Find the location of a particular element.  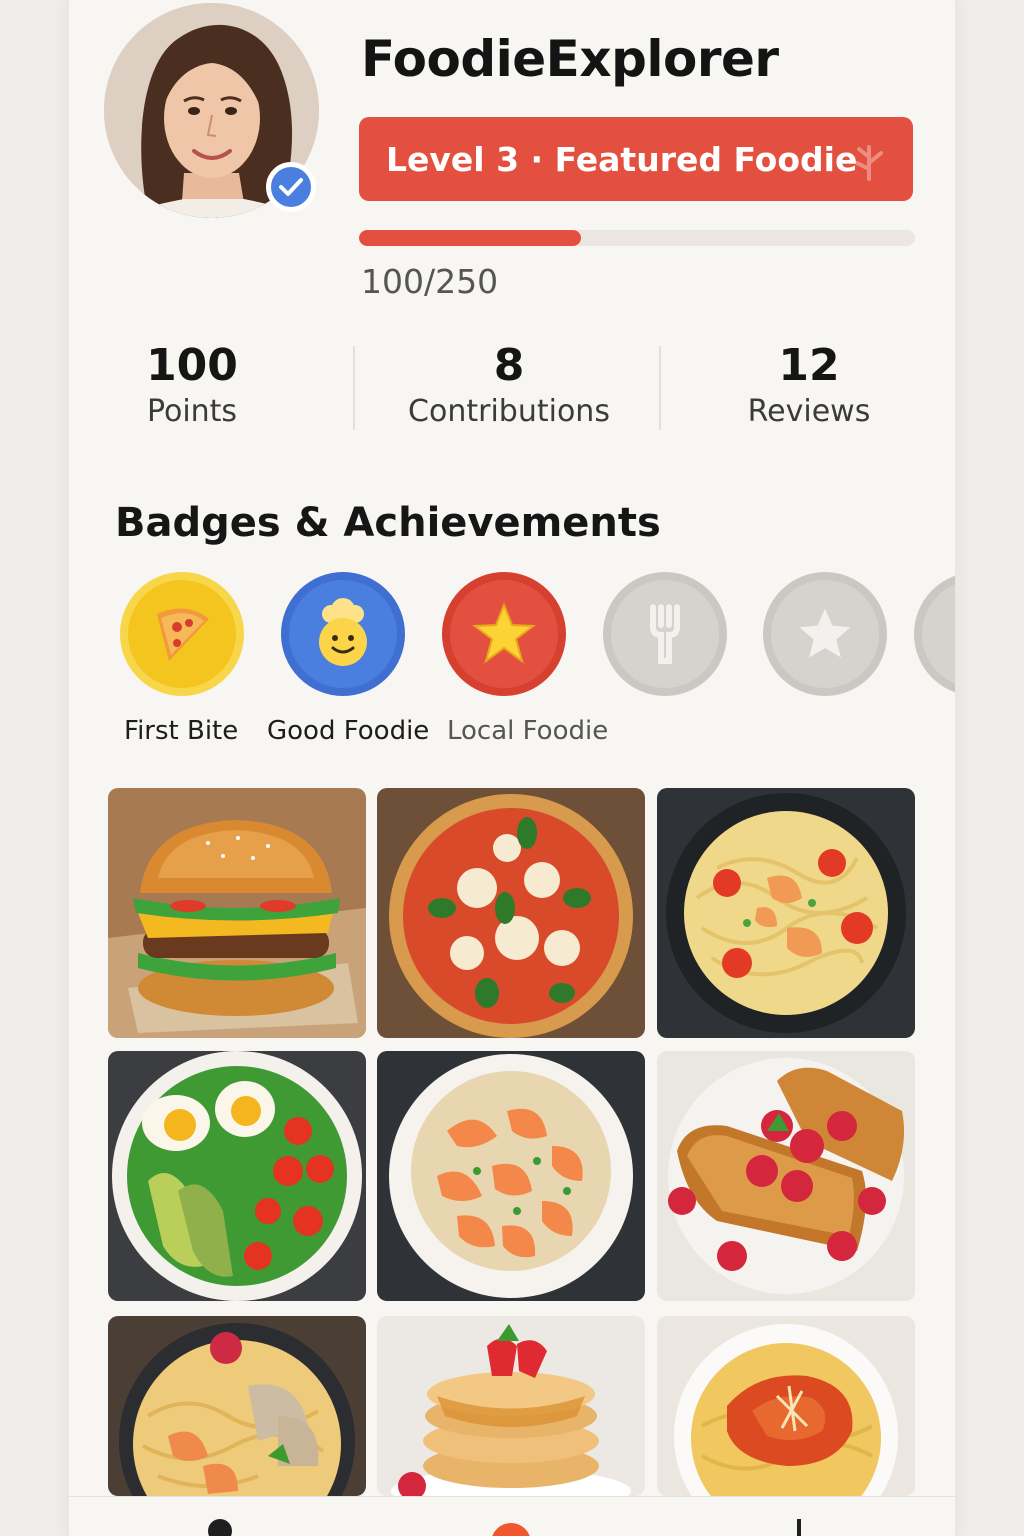

photo-tile-french-toast is located at coordinates (786, 1176).